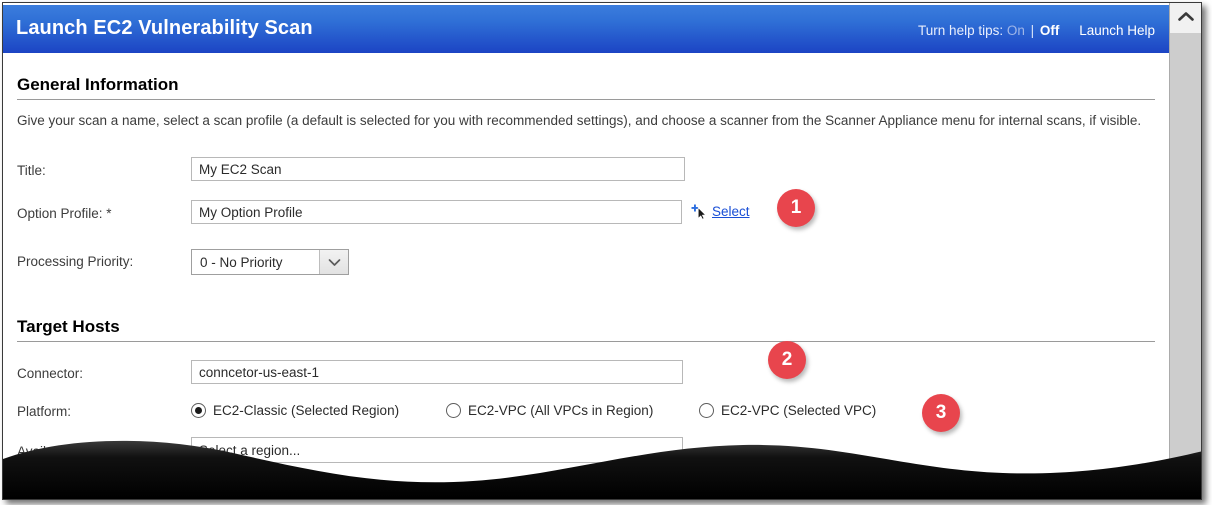  What do you see at coordinates (1016, 30) in the screenshot?
I see `help-tips-on-link: On` at bounding box center [1016, 30].